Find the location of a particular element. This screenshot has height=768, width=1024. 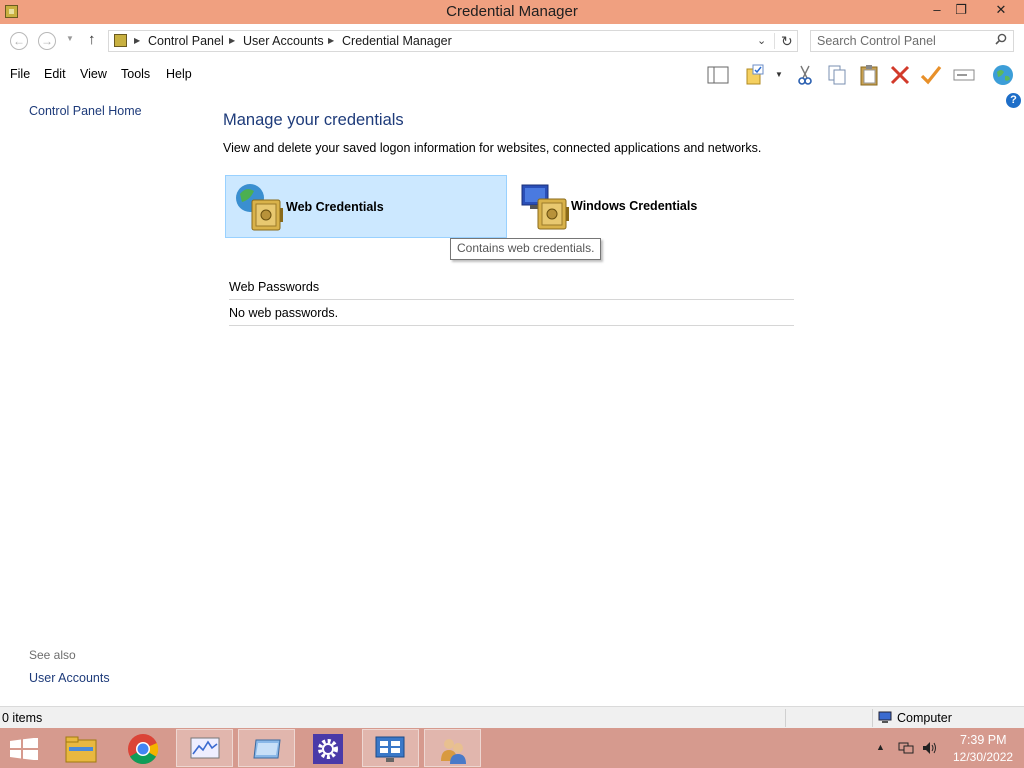

windows-credentials-vault-icon is located at coordinates (545, 206).